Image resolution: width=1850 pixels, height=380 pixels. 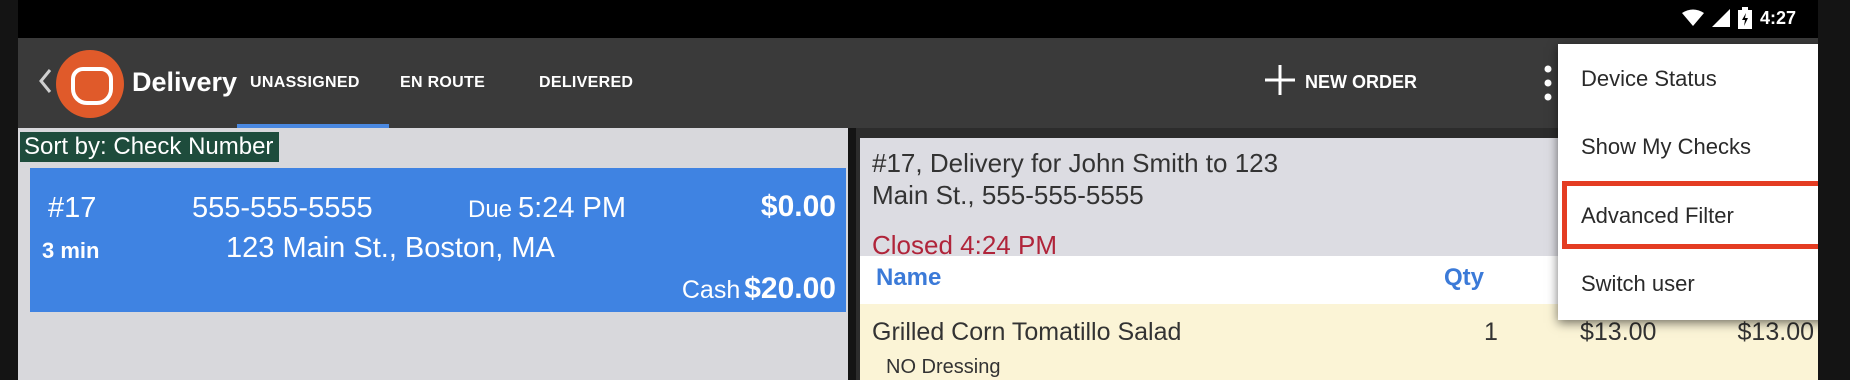 What do you see at coordinates (1027, 332) in the screenshot?
I see `item-name: Grilled Corn Tomatillo Salad` at bounding box center [1027, 332].